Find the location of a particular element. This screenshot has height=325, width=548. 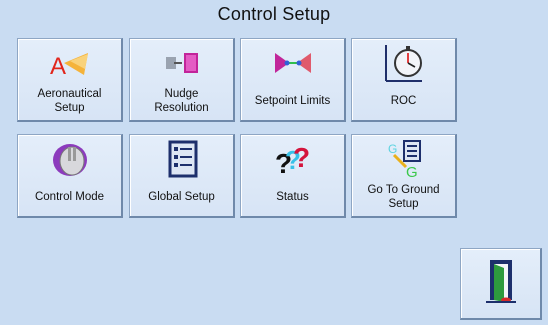

control-mode-label: Control Mode is located at coordinates (69, 197).